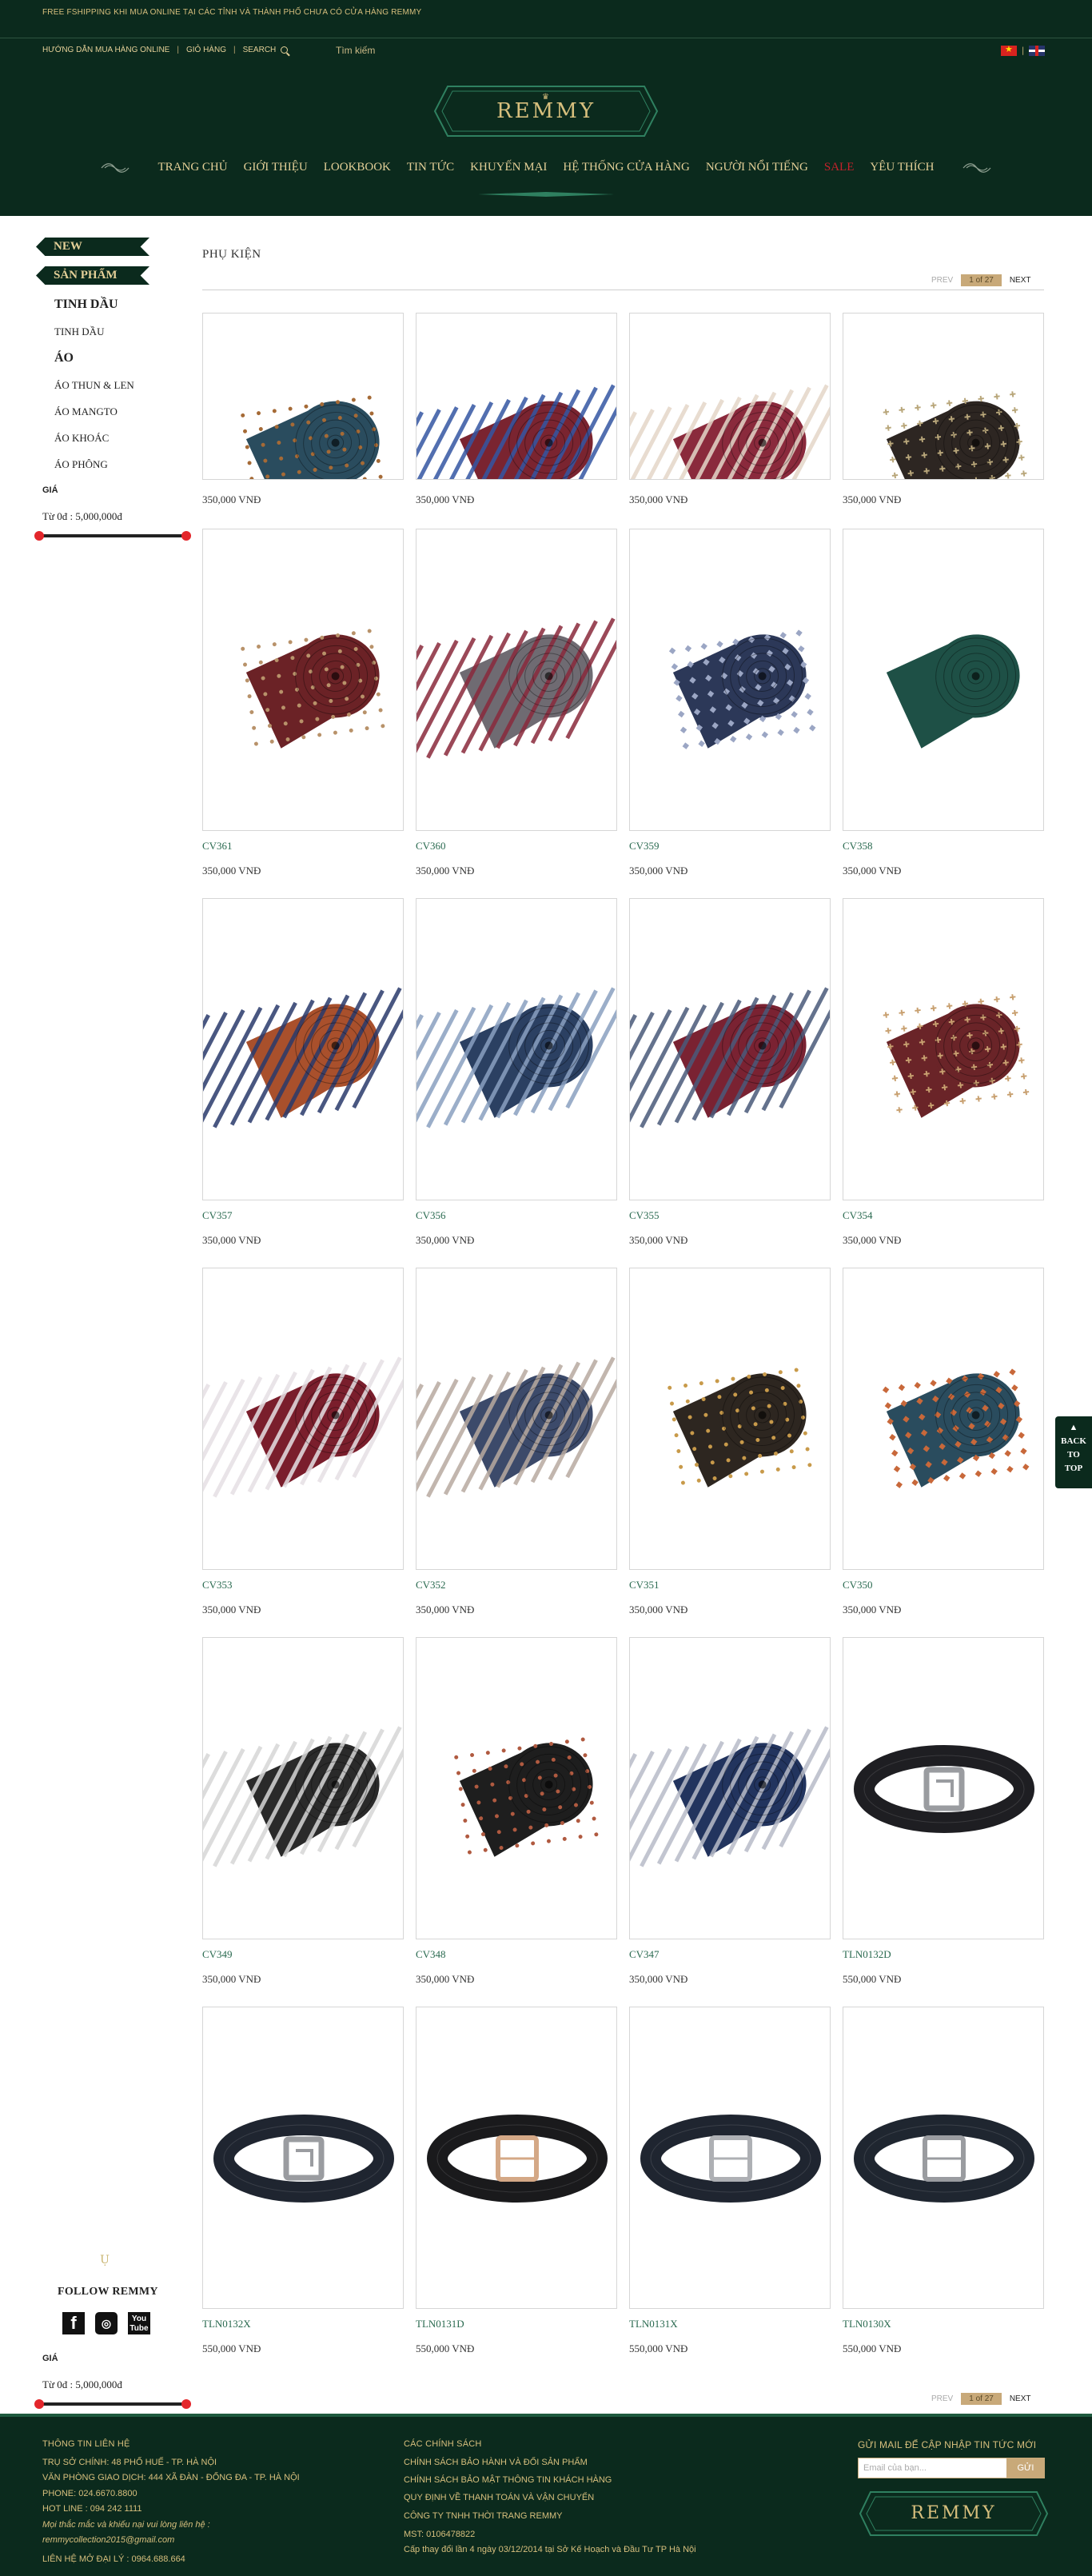  Describe the element at coordinates (1037, 51) in the screenshot. I see `uk-flag-icon` at that location.